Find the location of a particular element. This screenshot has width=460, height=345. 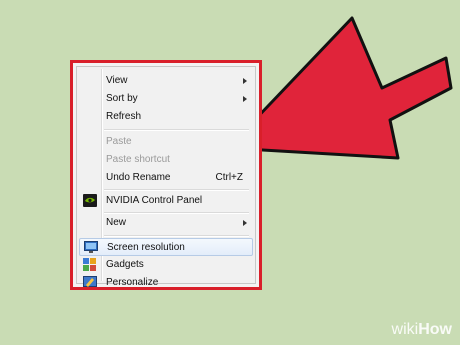

menu-item-label: Paste is located at coordinates (119, 141).